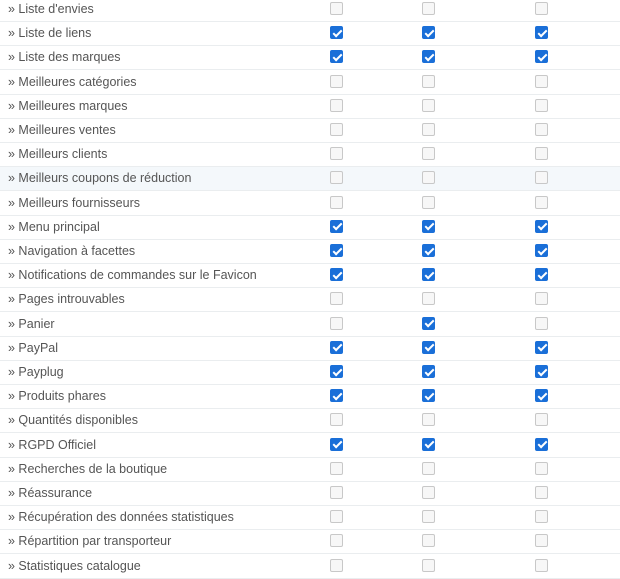  What do you see at coordinates (310, 542) in the screenshot?
I see `table-row: » Répartition par transporteur` at bounding box center [310, 542].